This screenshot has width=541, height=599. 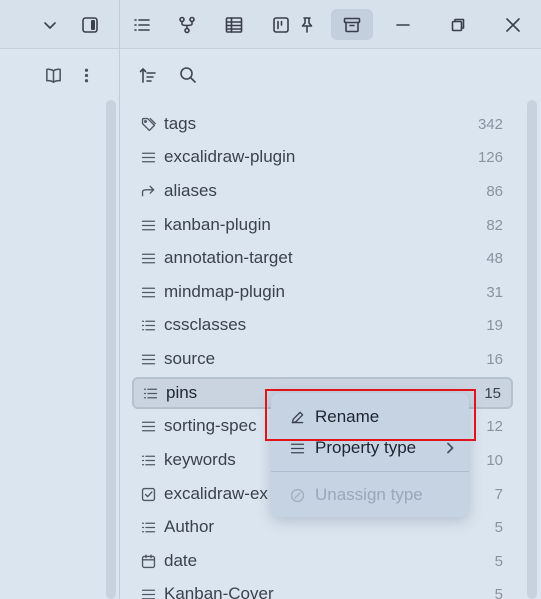 What do you see at coordinates (532, 349) in the screenshot?
I see `right-scrollbar` at bounding box center [532, 349].